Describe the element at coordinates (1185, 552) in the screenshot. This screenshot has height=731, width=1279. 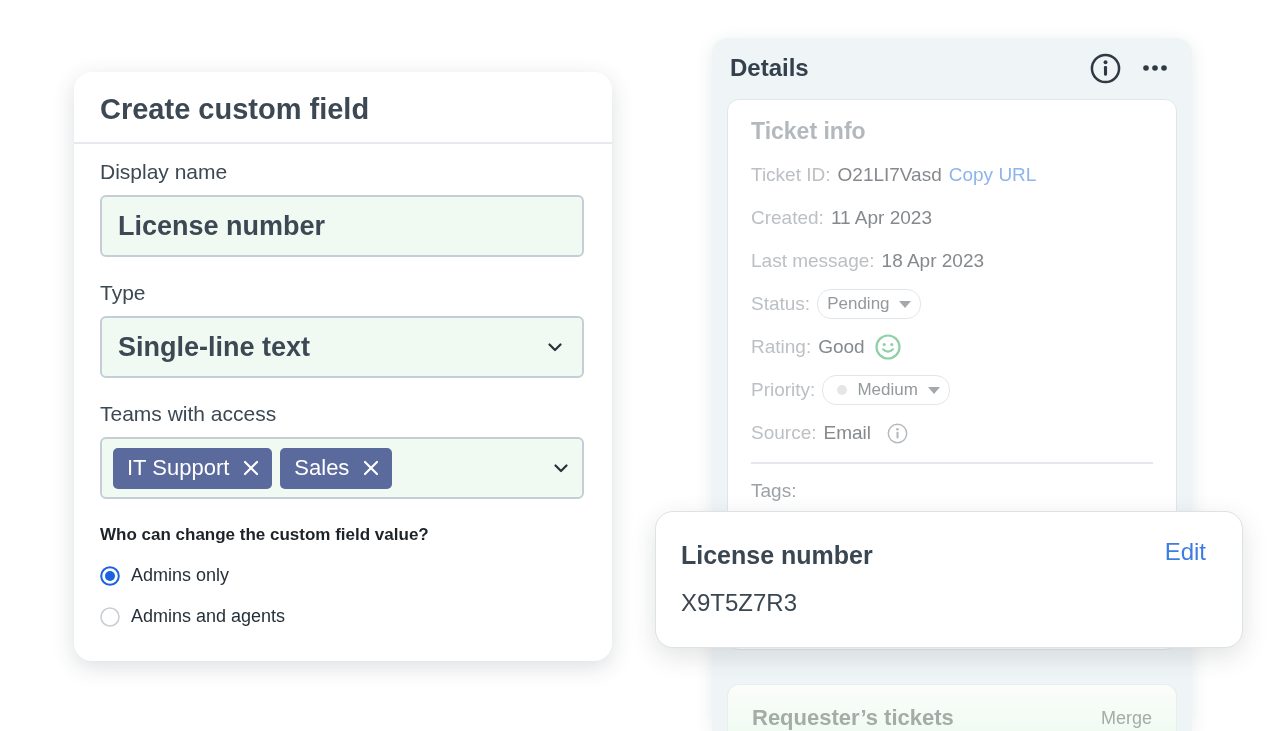
I see `edit-link: Edit` at that location.